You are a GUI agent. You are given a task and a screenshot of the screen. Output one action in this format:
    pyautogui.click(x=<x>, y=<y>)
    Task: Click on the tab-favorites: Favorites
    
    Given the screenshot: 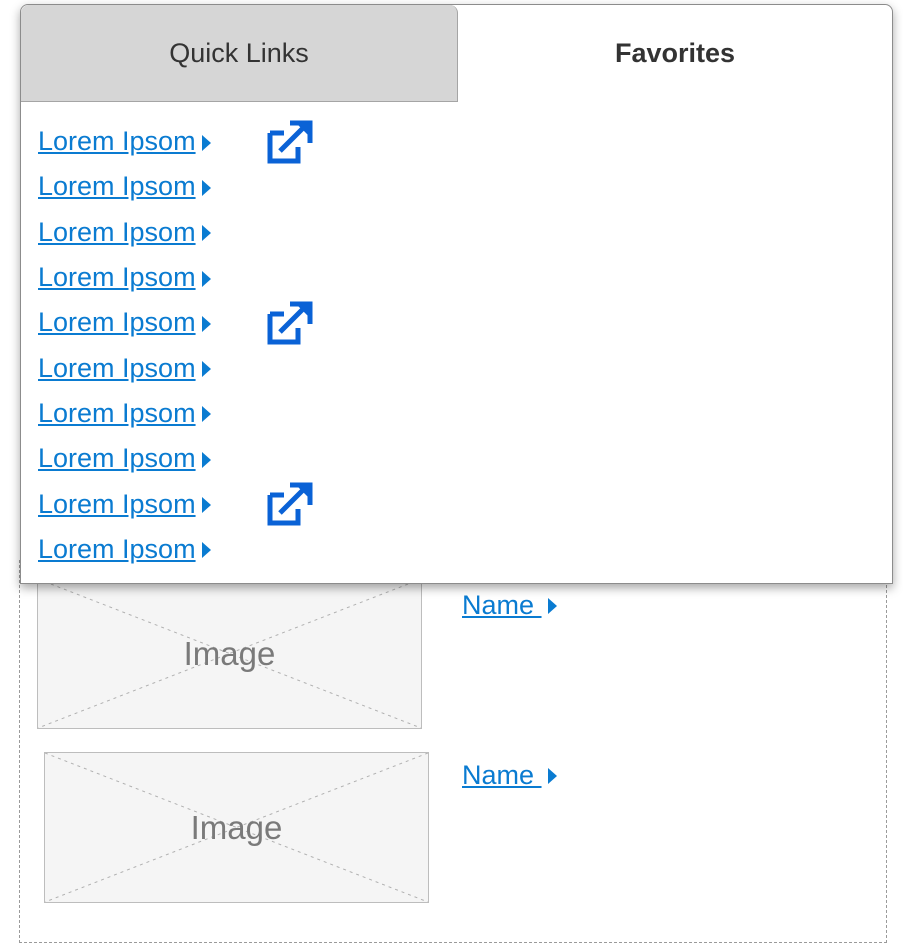 What is the action you would take?
    pyautogui.click(x=675, y=53)
    